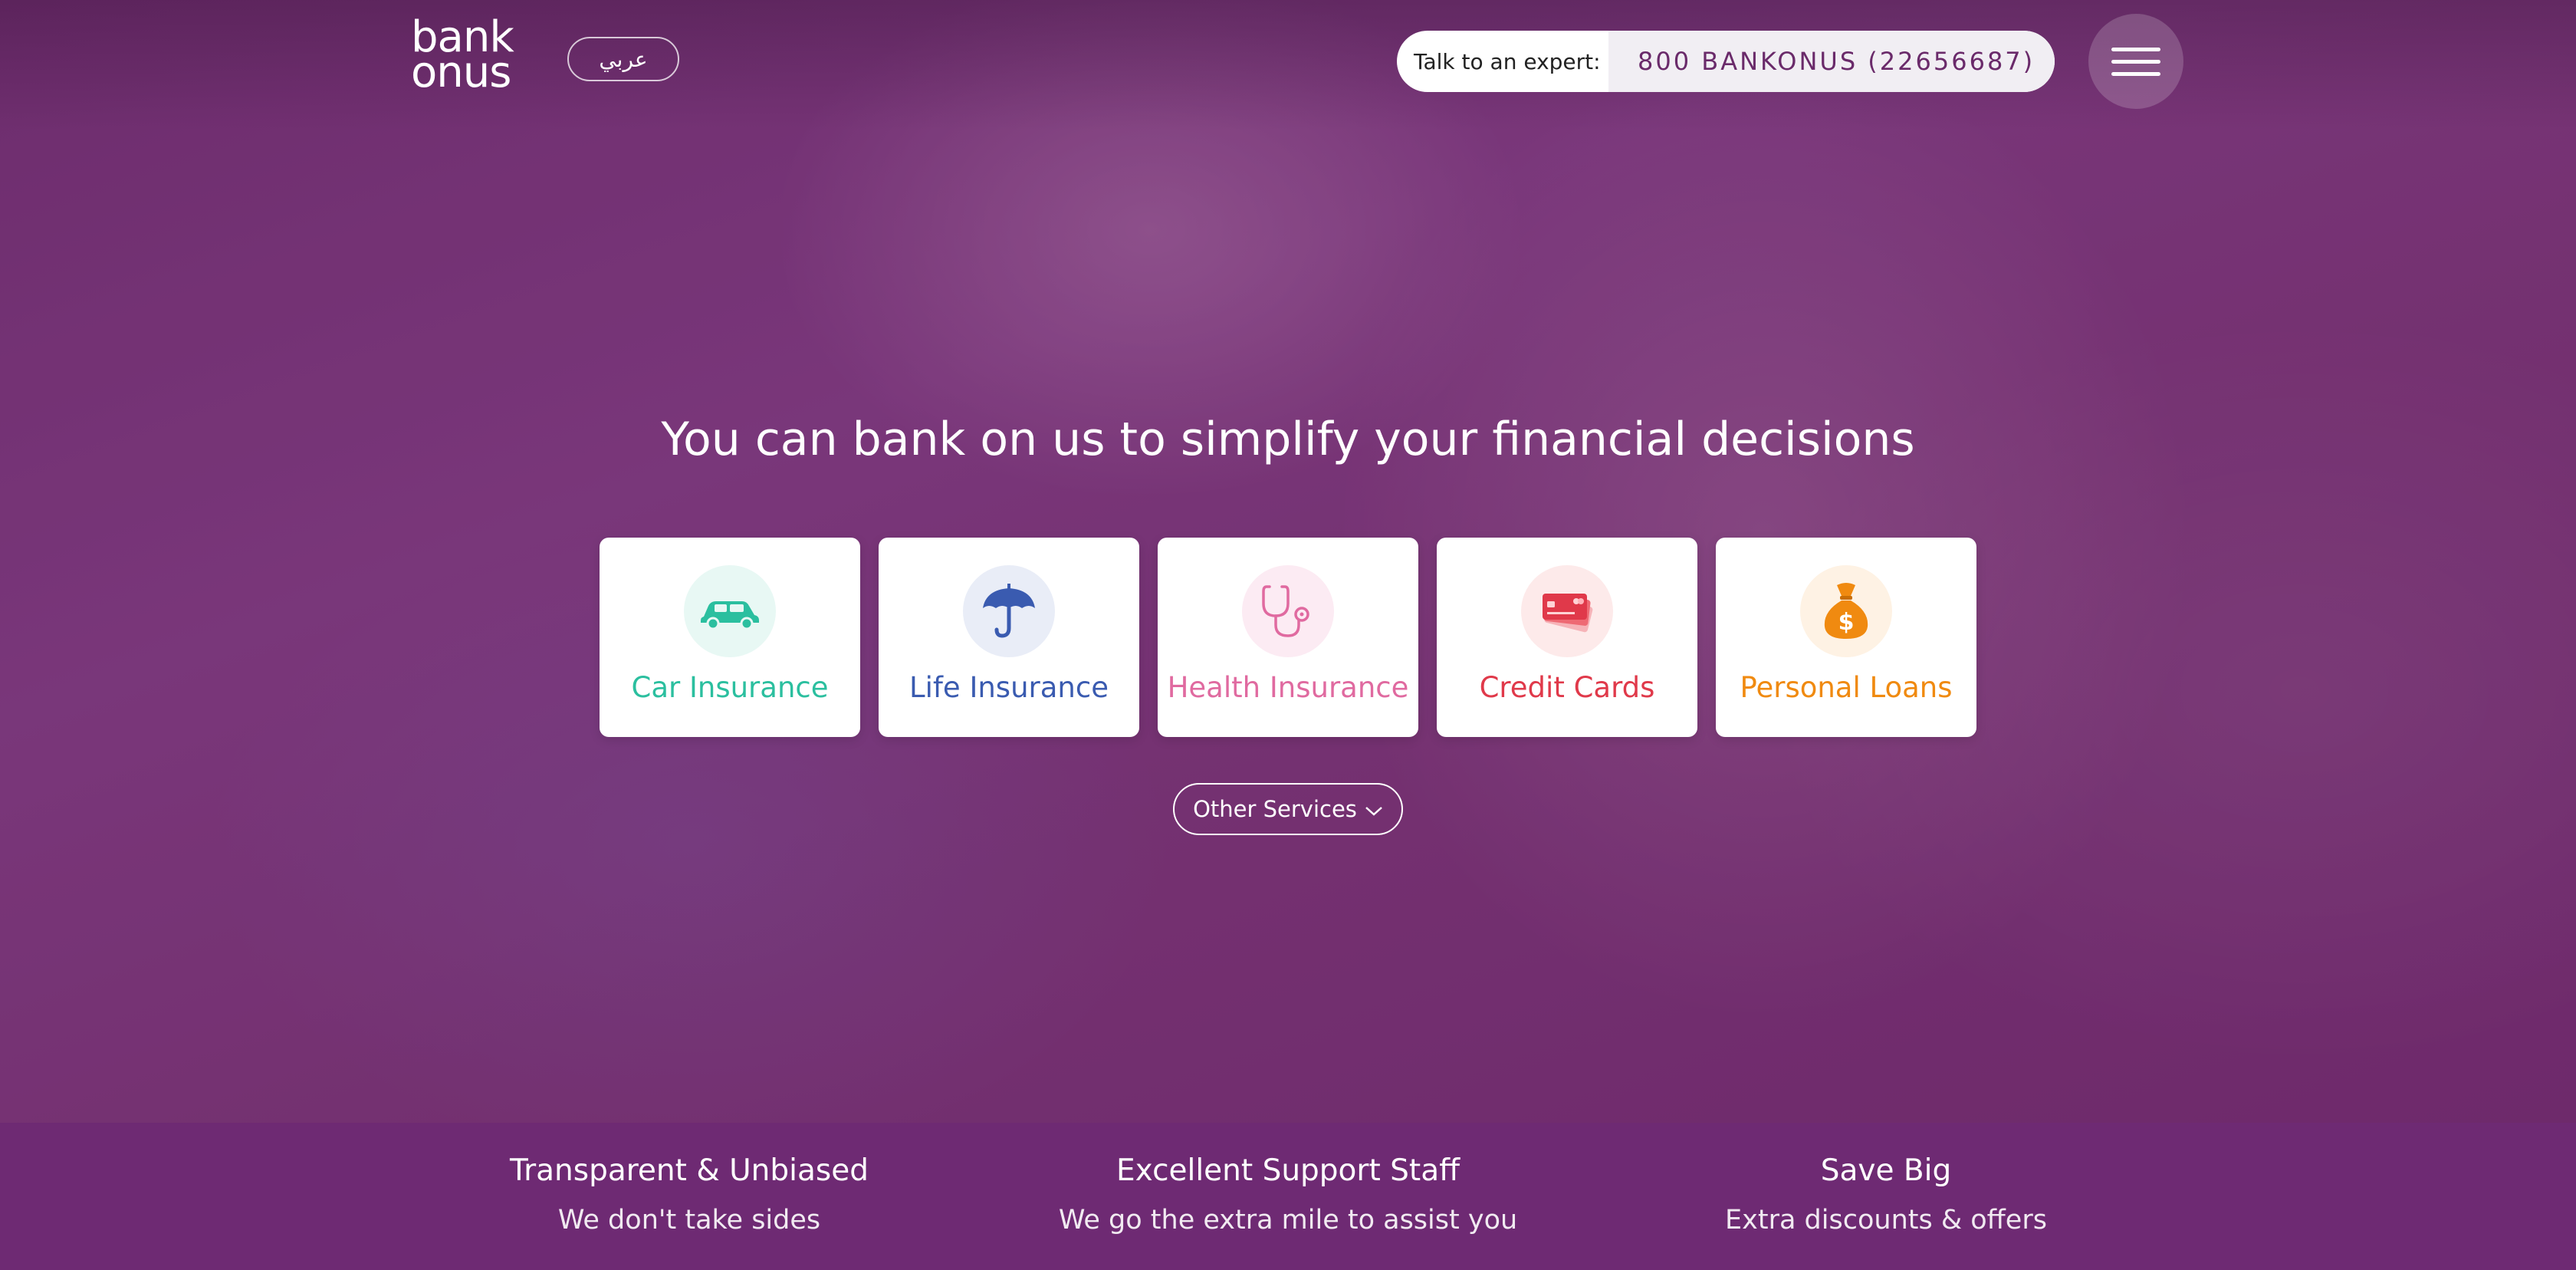 This screenshot has width=2576, height=1270. I want to click on product-label: Life Insurance, so click(1009, 687).